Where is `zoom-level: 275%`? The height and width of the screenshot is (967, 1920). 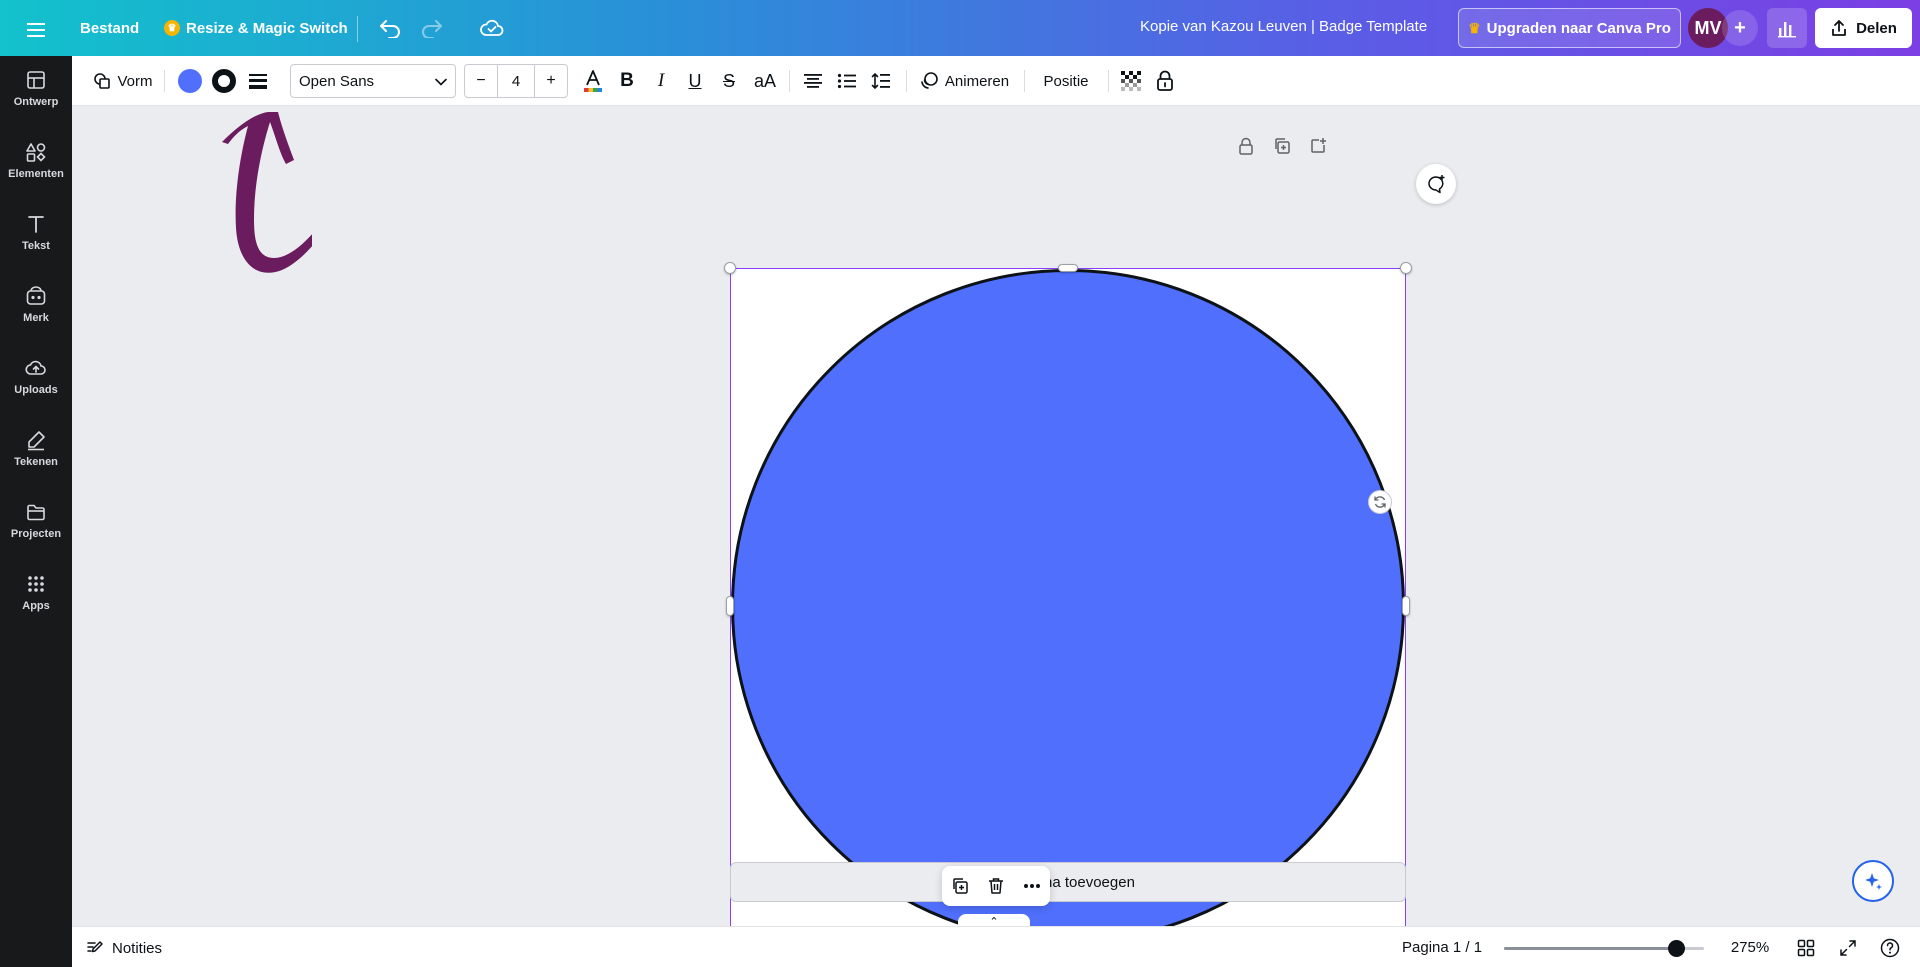 zoom-level: 275% is located at coordinates (1750, 947).